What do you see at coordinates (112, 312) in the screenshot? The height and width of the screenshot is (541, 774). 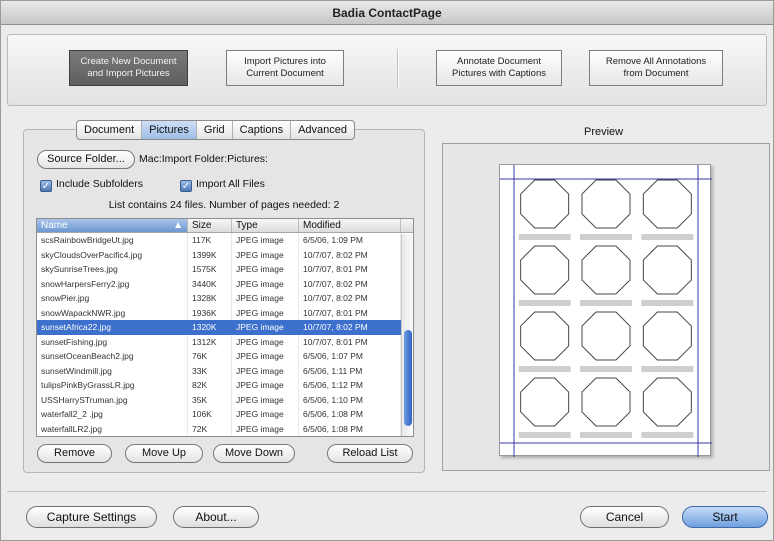 I see `table-cell: snowWapackNWR.jpg` at bounding box center [112, 312].